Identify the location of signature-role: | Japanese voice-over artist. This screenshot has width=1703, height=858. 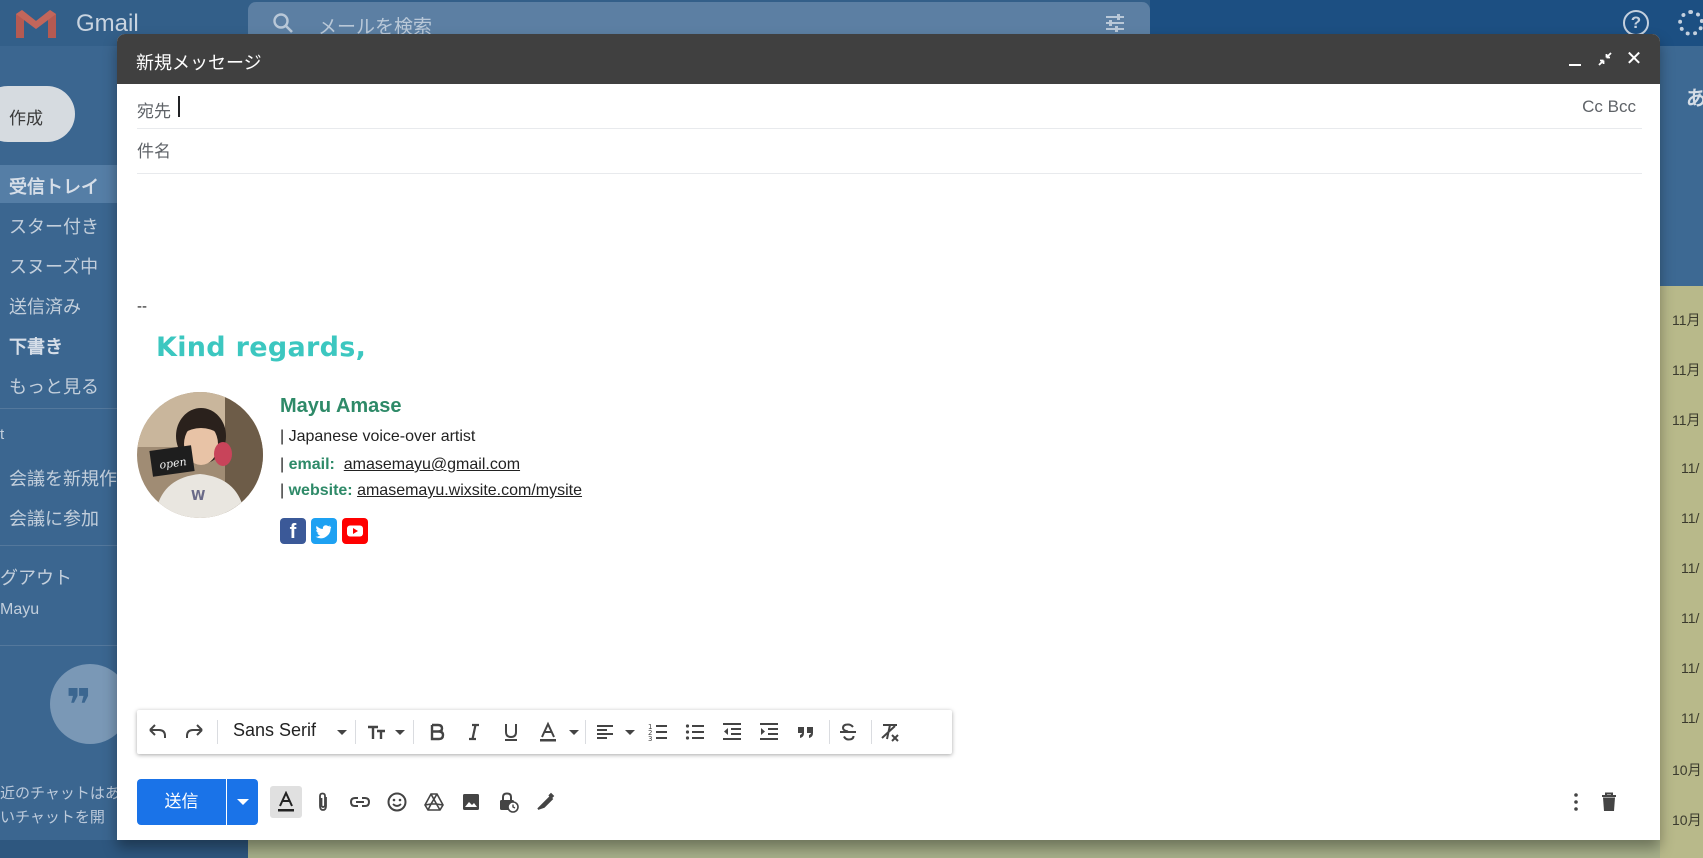
(378, 436).